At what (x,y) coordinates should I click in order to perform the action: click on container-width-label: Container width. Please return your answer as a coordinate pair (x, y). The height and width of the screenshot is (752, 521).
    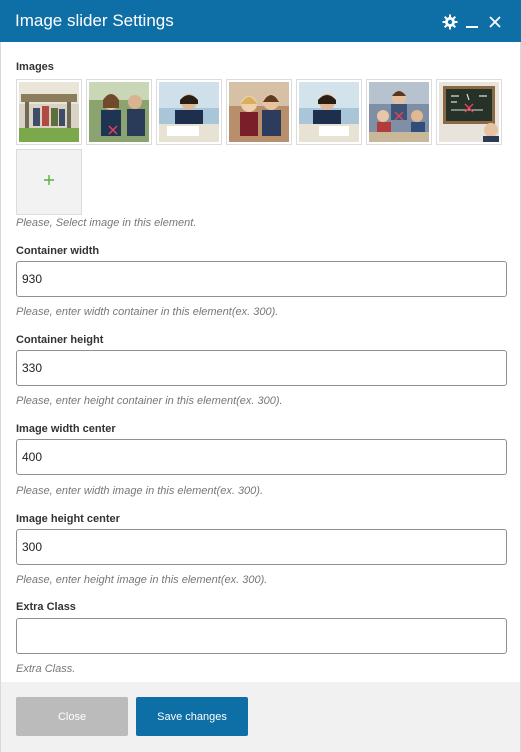
    Looking at the image, I should click on (58, 251).